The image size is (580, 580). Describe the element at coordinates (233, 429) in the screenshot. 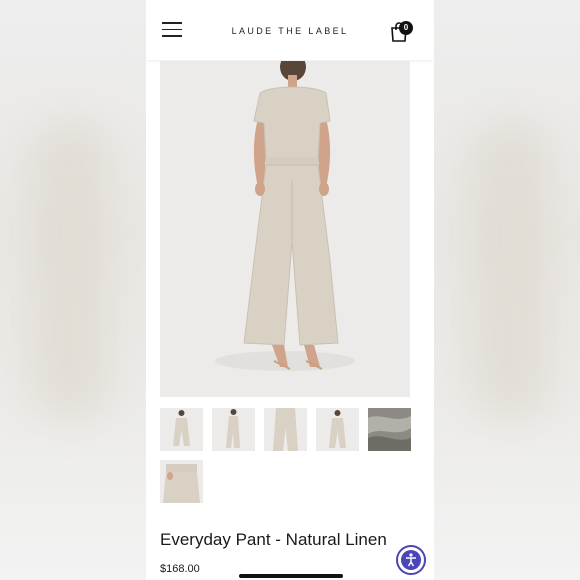

I see `thumbnail-side-view` at that location.